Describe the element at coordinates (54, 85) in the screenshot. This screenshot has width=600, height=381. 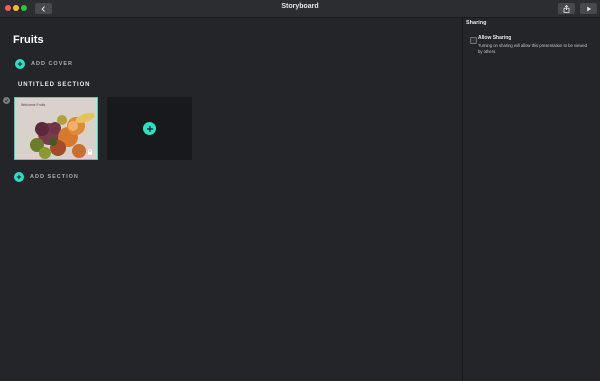
I see `section-title: UNTITLED SECTION` at that location.